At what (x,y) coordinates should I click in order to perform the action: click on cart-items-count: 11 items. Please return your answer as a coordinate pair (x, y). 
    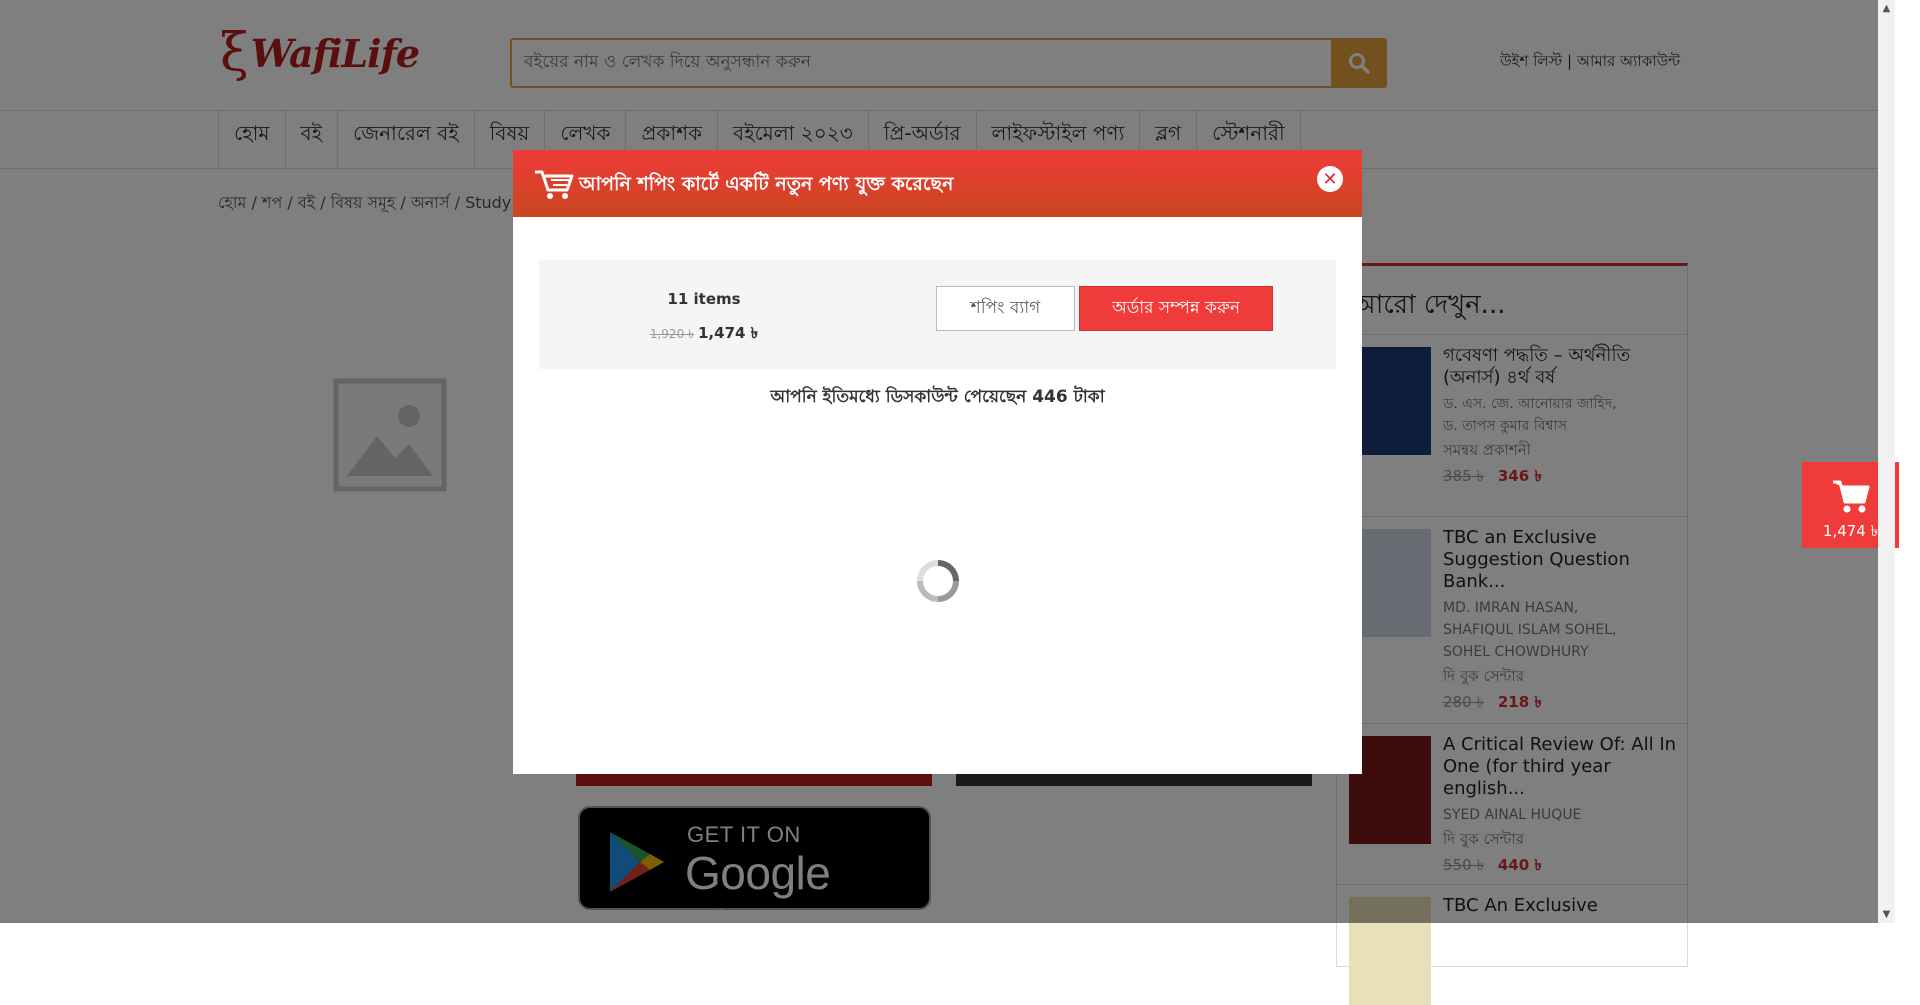
    Looking at the image, I should click on (704, 299).